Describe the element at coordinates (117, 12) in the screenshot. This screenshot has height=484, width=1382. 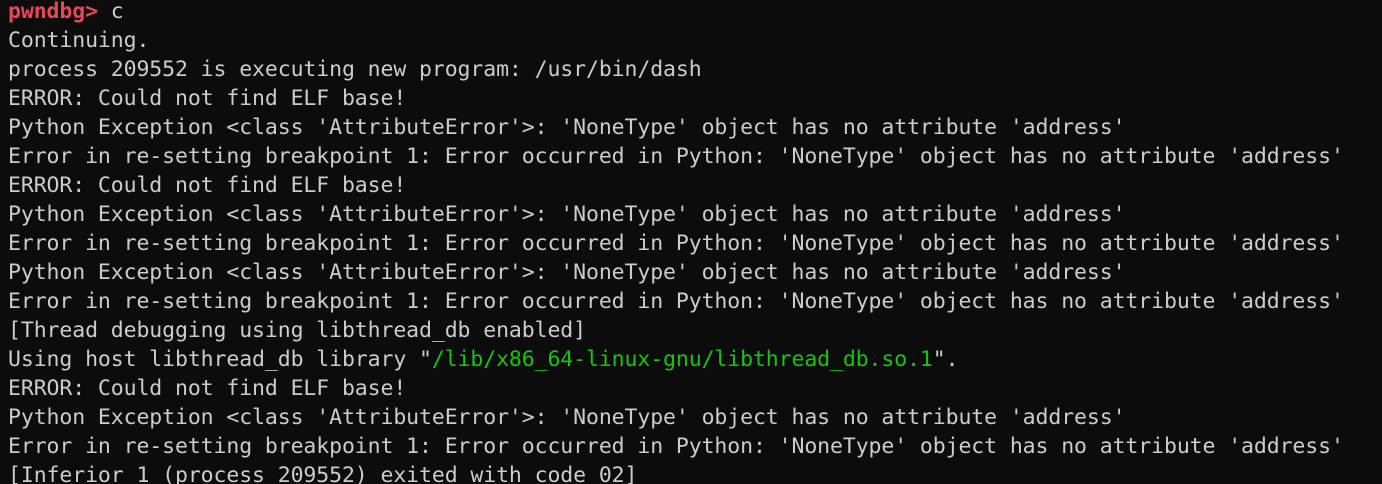
I see `entered-command: c` at that location.